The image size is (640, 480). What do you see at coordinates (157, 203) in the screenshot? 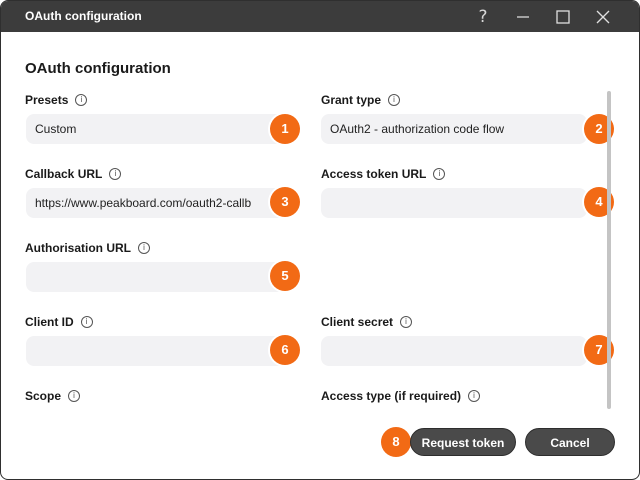
I see `callback-url-field: https://www.peakboard.com/oauth2-callb` at bounding box center [157, 203].